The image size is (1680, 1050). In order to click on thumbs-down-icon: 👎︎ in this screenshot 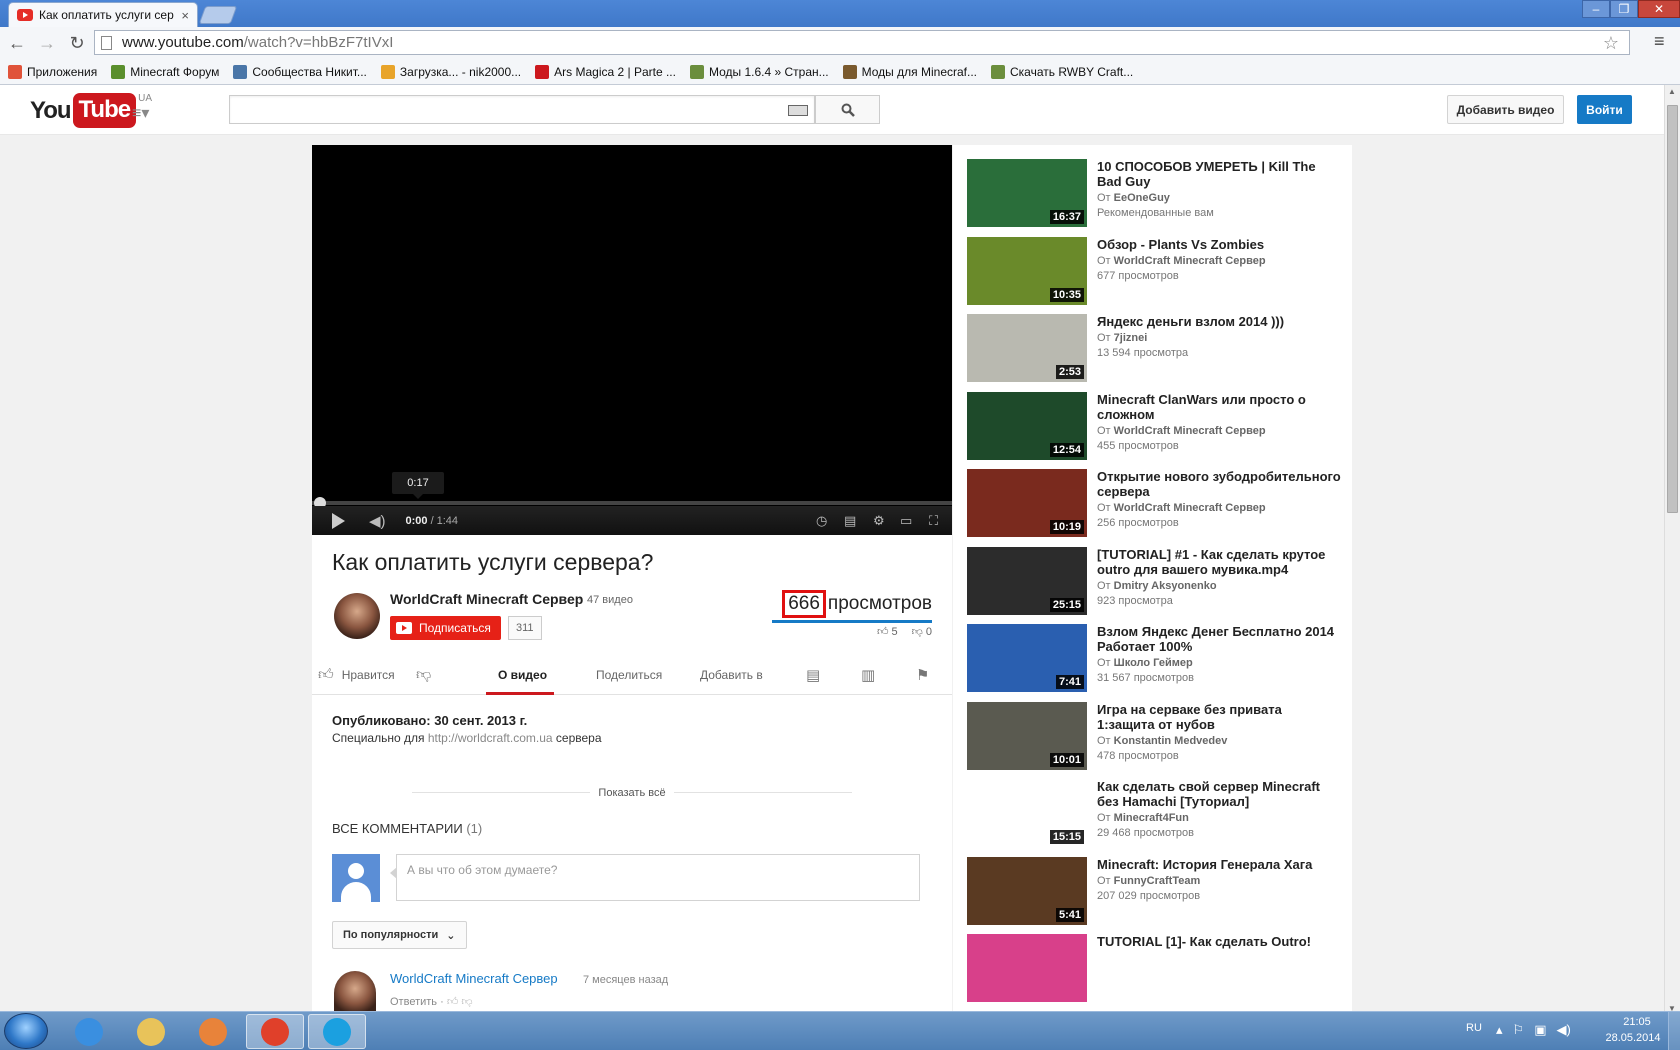, I will do `click(466, 1002)`.